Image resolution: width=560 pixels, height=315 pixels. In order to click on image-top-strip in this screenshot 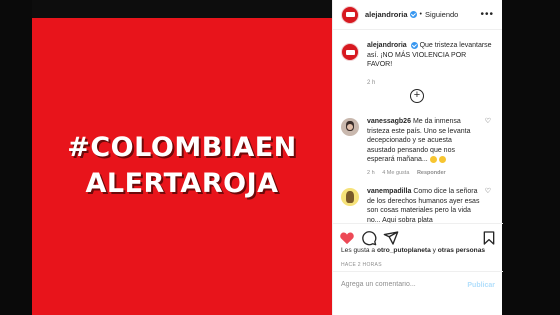, I will do `click(182, 9)`.